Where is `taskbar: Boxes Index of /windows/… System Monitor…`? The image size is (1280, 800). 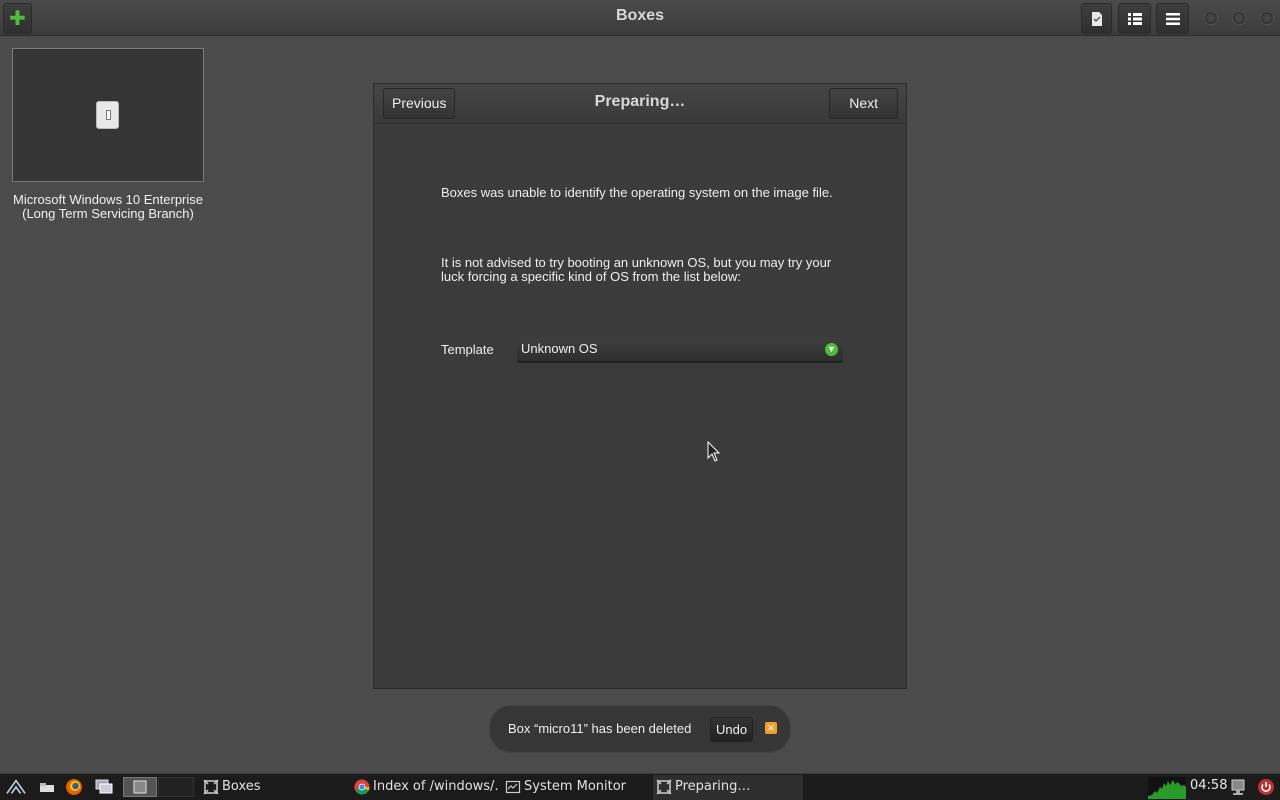
taskbar: Boxes Index of /windows/… System Monitor… is located at coordinates (640, 786).